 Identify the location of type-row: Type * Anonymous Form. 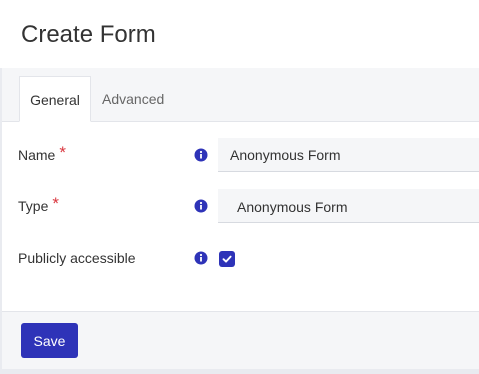
(240, 206).